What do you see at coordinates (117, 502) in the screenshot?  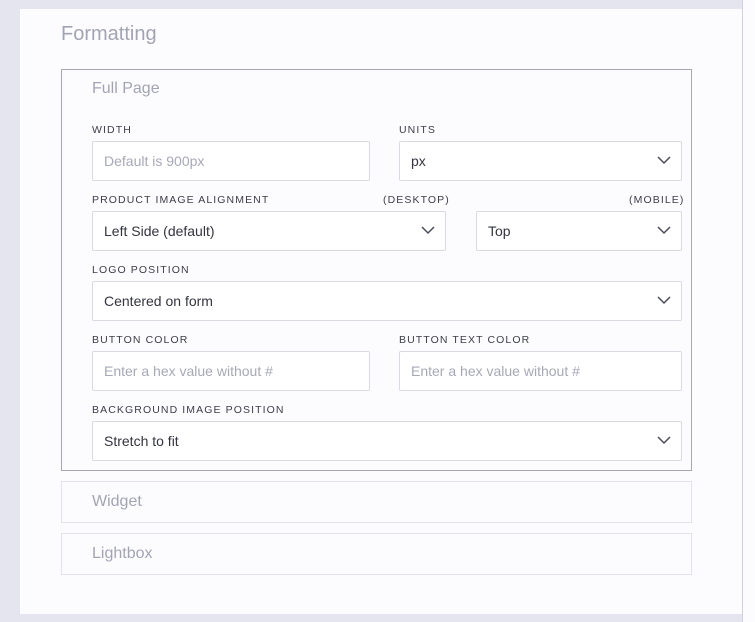 I see `widget-panel-title: Widget` at bounding box center [117, 502].